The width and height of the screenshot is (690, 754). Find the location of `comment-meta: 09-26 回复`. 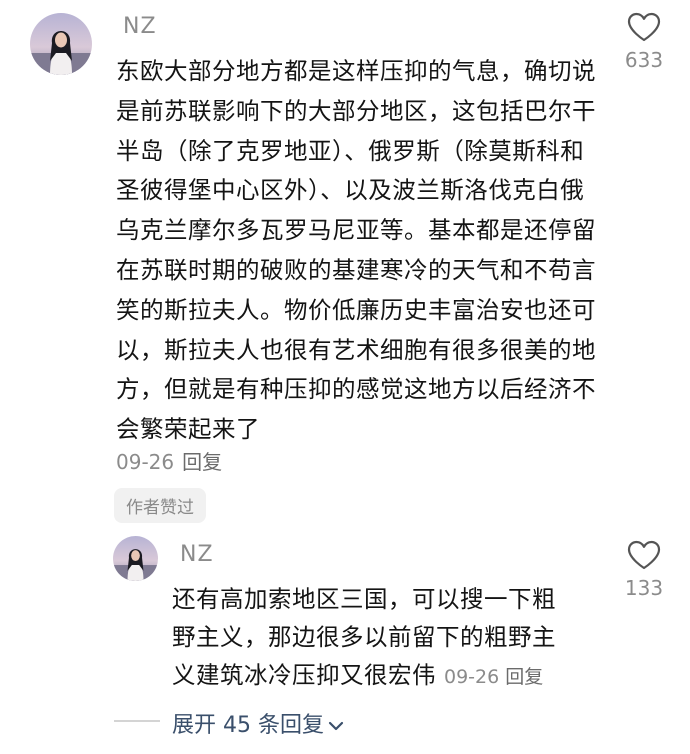

comment-meta: 09-26 回复 is located at coordinates (169, 460).